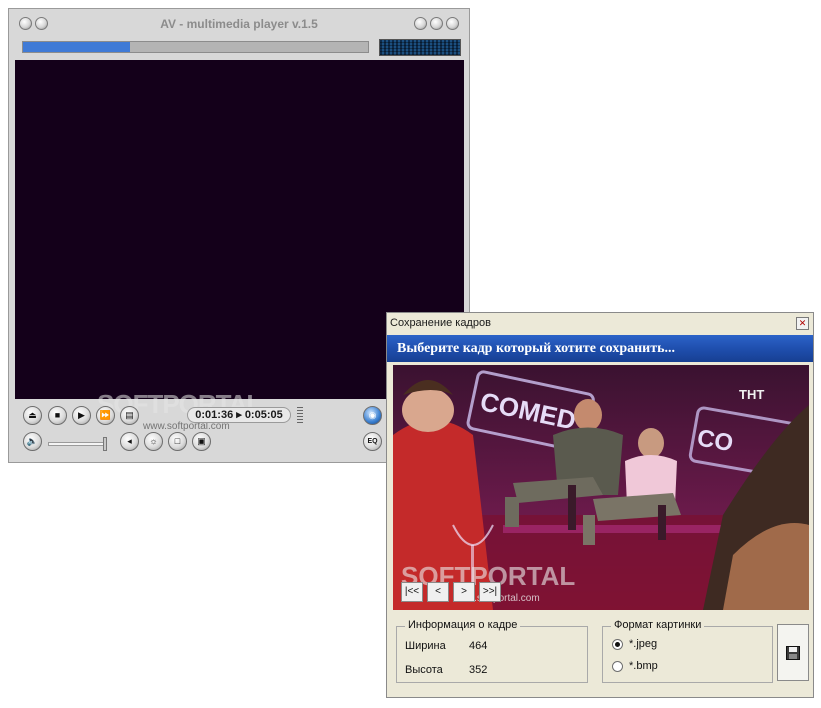 The image size is (821, 708). I want to click on save-button, so click(793, 652).